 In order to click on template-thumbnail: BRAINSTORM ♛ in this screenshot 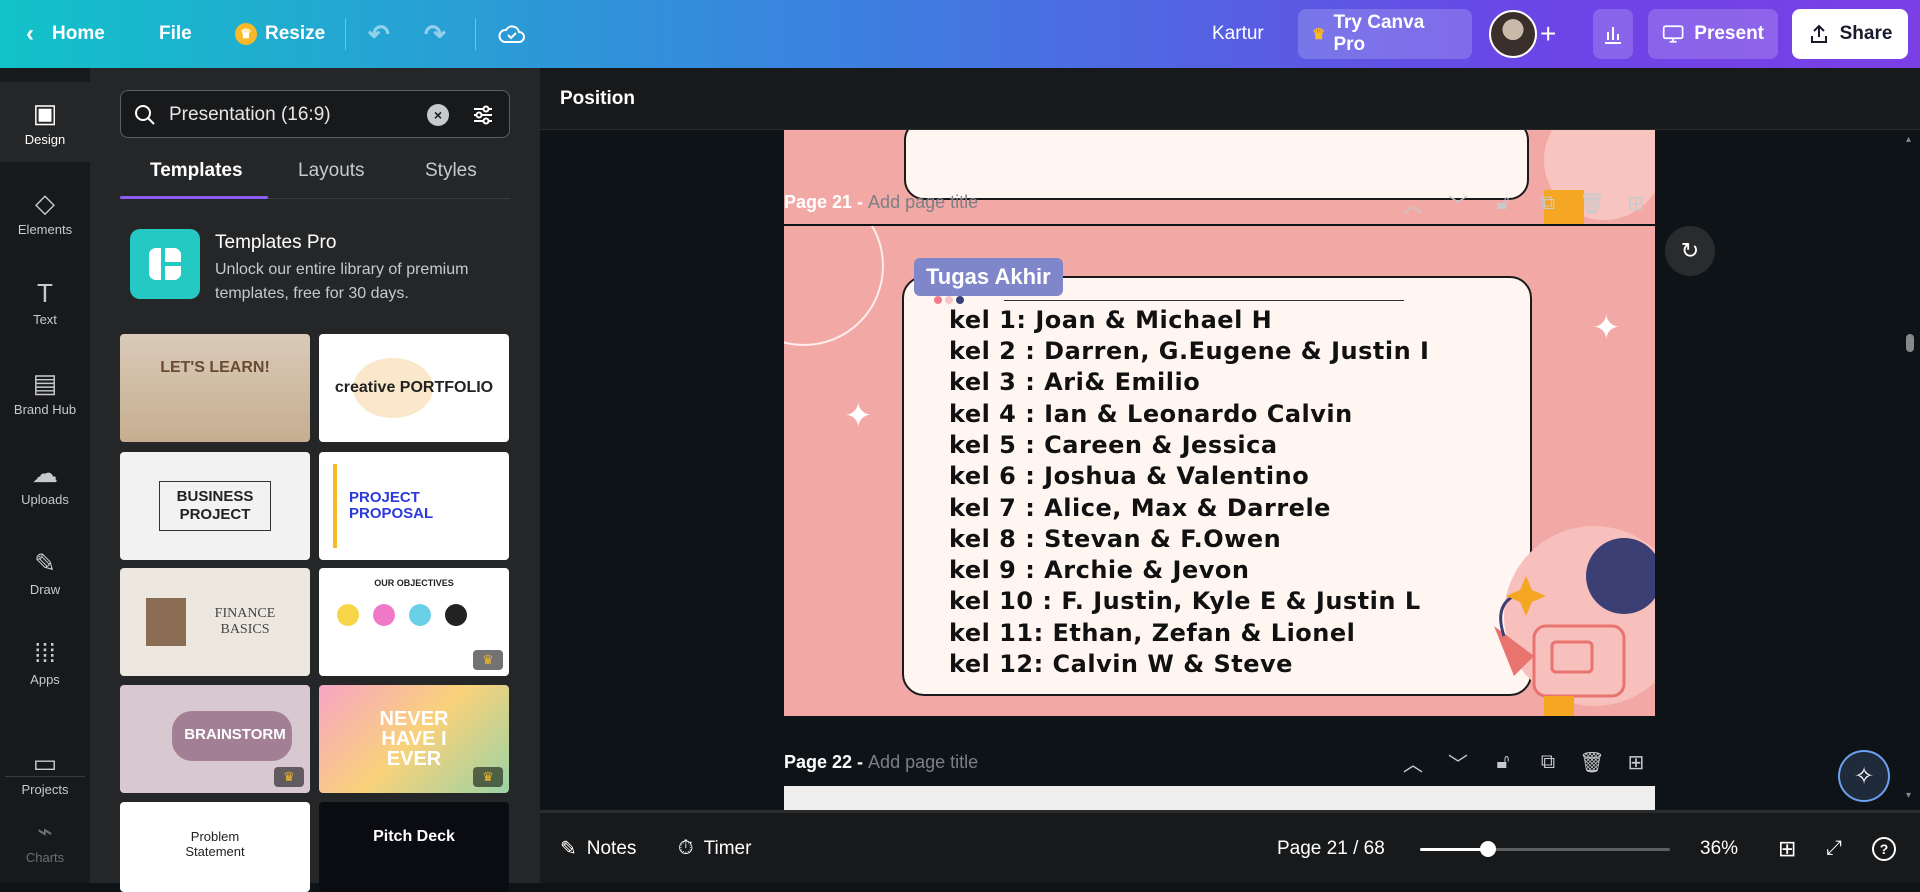, I will do `click(215, 739)`.